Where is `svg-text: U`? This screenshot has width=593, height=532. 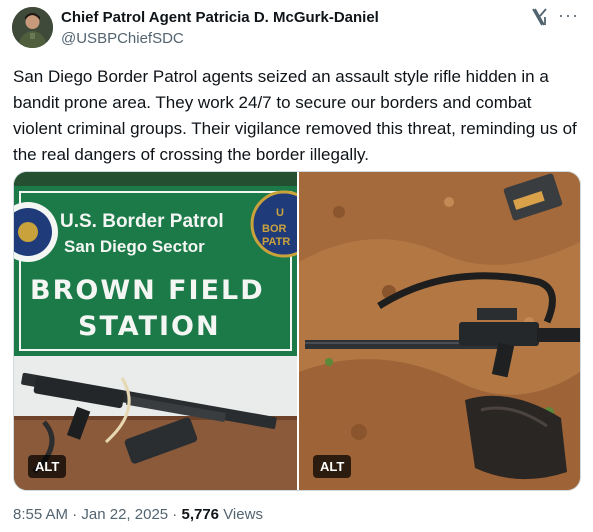
svg-text: U is located at coordinates (280, 213).